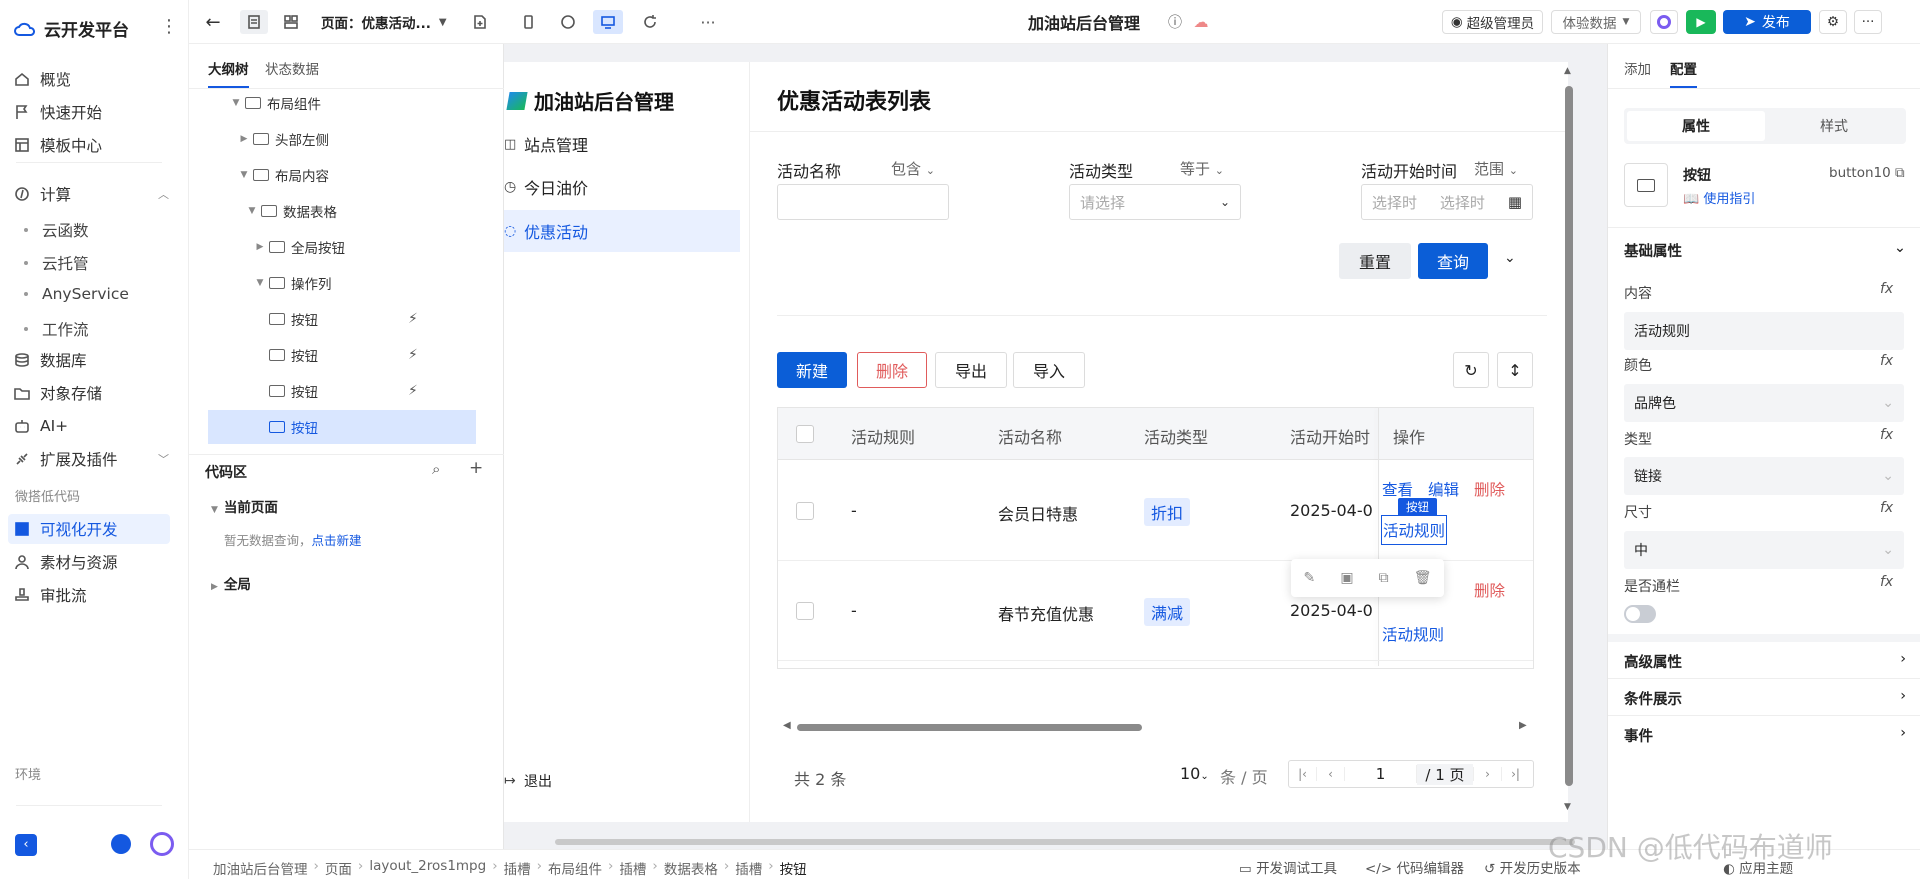  Describe the element at coordinates (787, 725) in the screenshot. I see `scroll-left-icon: ◀` at that location.